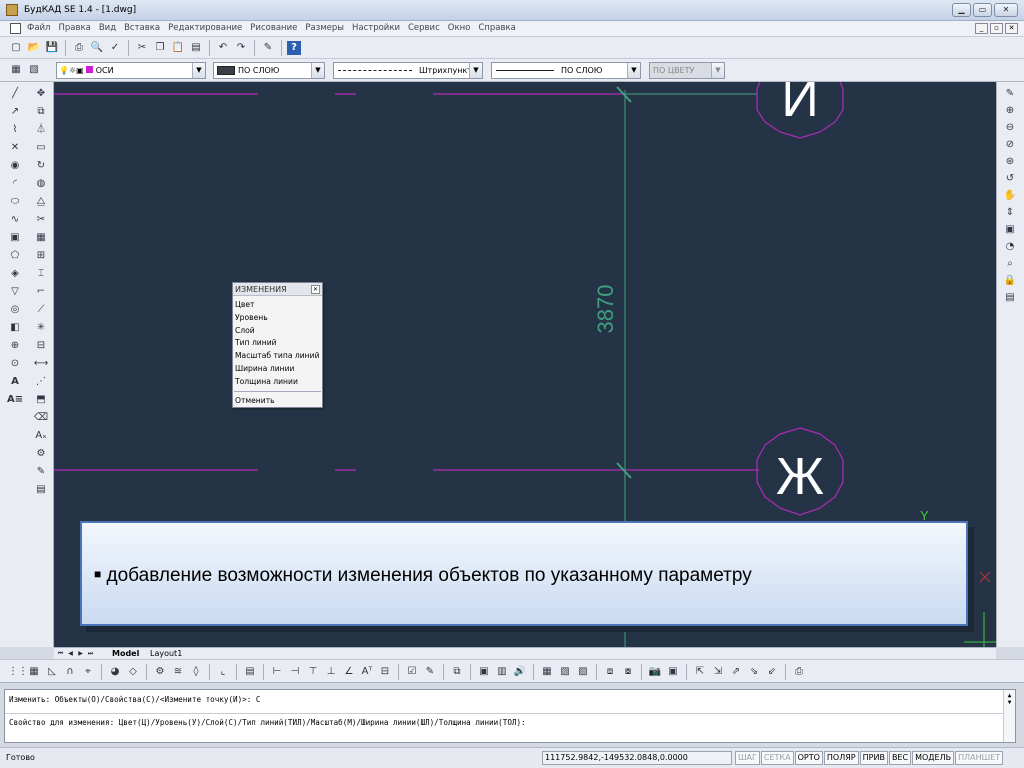 The height and width of the screenshot is (768, 1024). I want to click on sound-icon: 🔊, so click(520, 672).